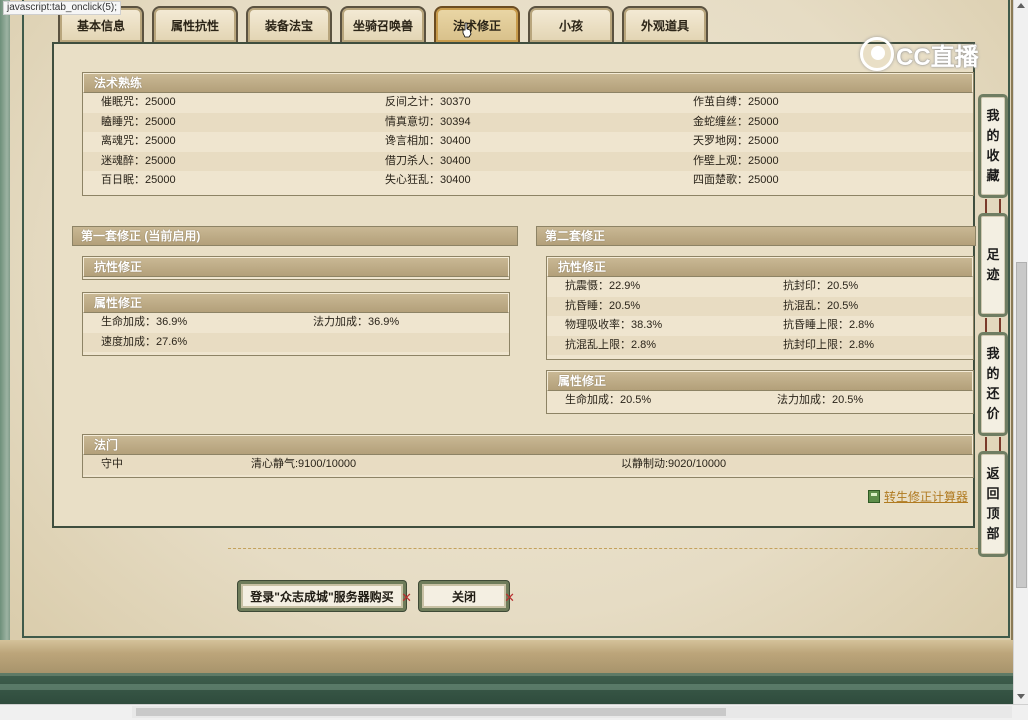 The image size is (1028, 720). What do you see at coordinates (760, 326) in the screenshot?
I see `table-row: 物理吸收率：38.3% 抗昏睡上限：2.8%` at bounding box center [760, 326].